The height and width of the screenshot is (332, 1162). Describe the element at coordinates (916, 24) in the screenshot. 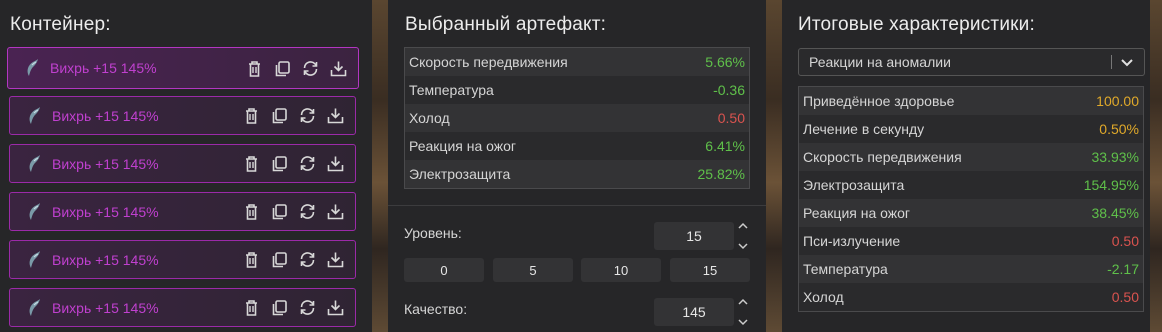

I see `totals-title: Итоговые характеристики:` at that location.